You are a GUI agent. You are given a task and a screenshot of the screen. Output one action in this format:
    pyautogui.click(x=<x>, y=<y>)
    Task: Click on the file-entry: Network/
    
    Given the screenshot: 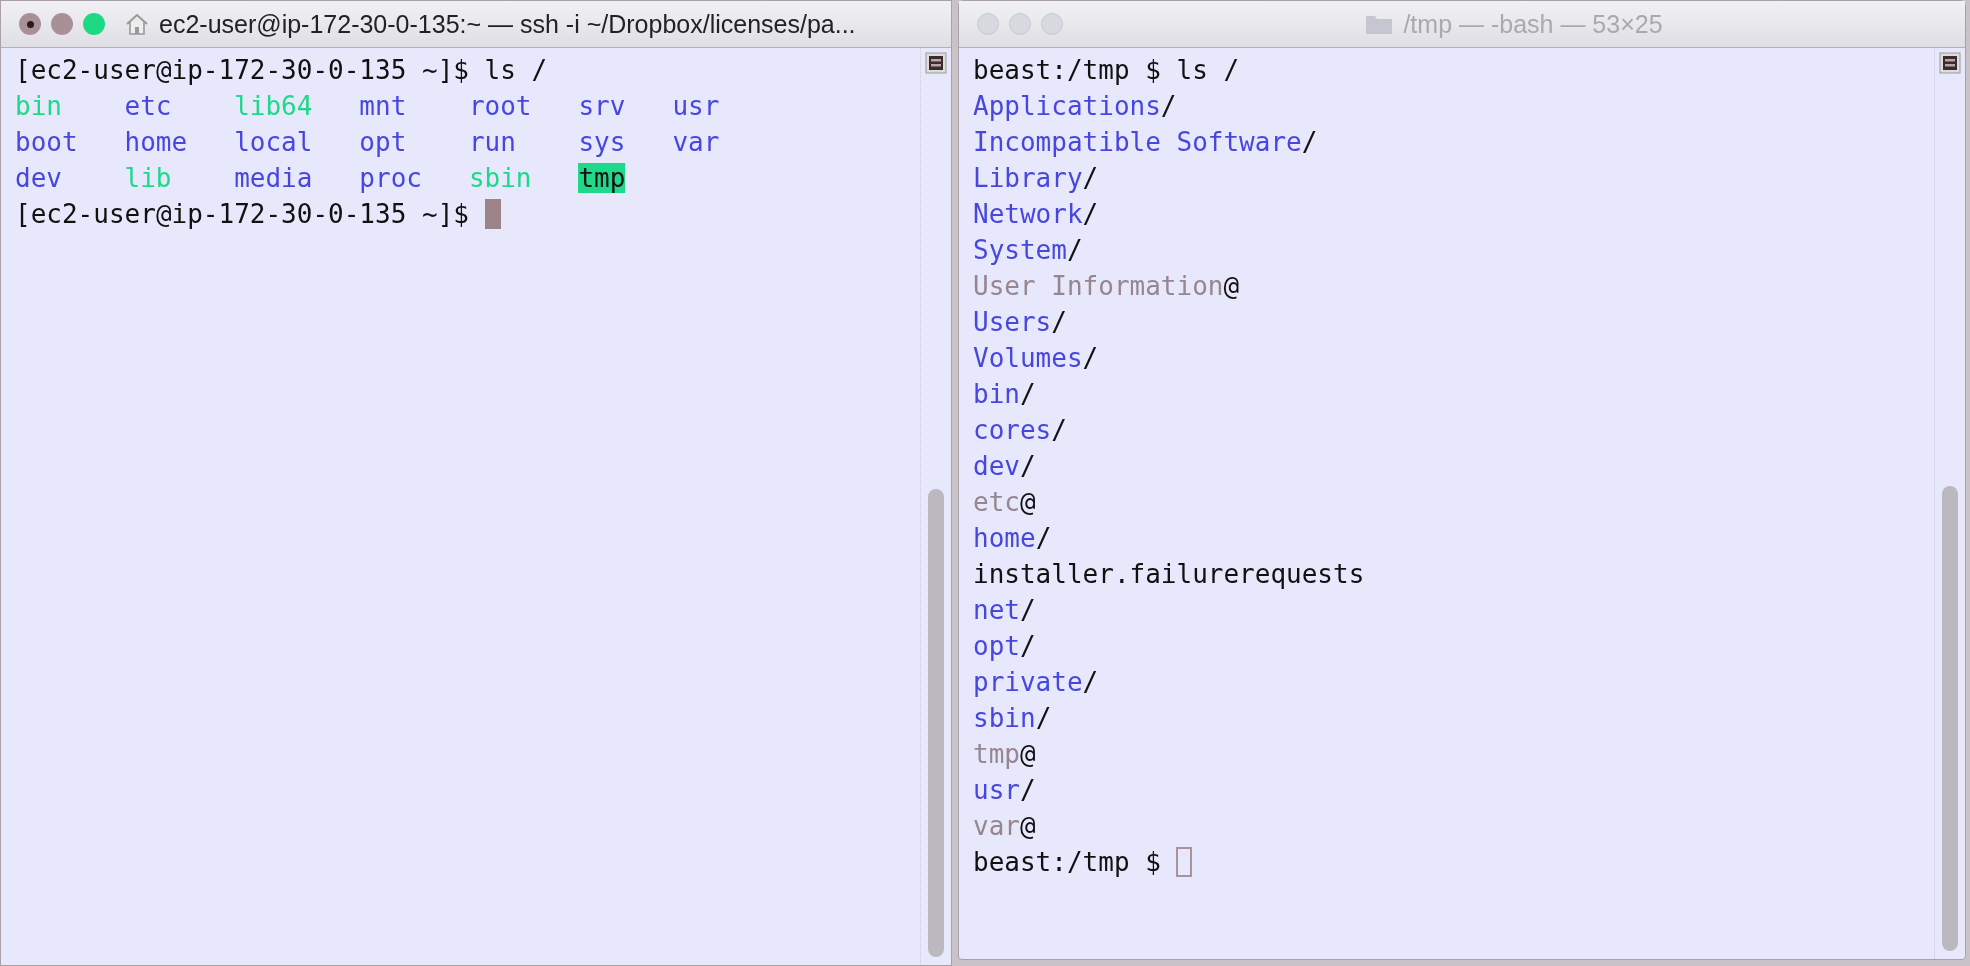 What is the action you would take?
    pyautogui.click(x=1036, y=214)
    